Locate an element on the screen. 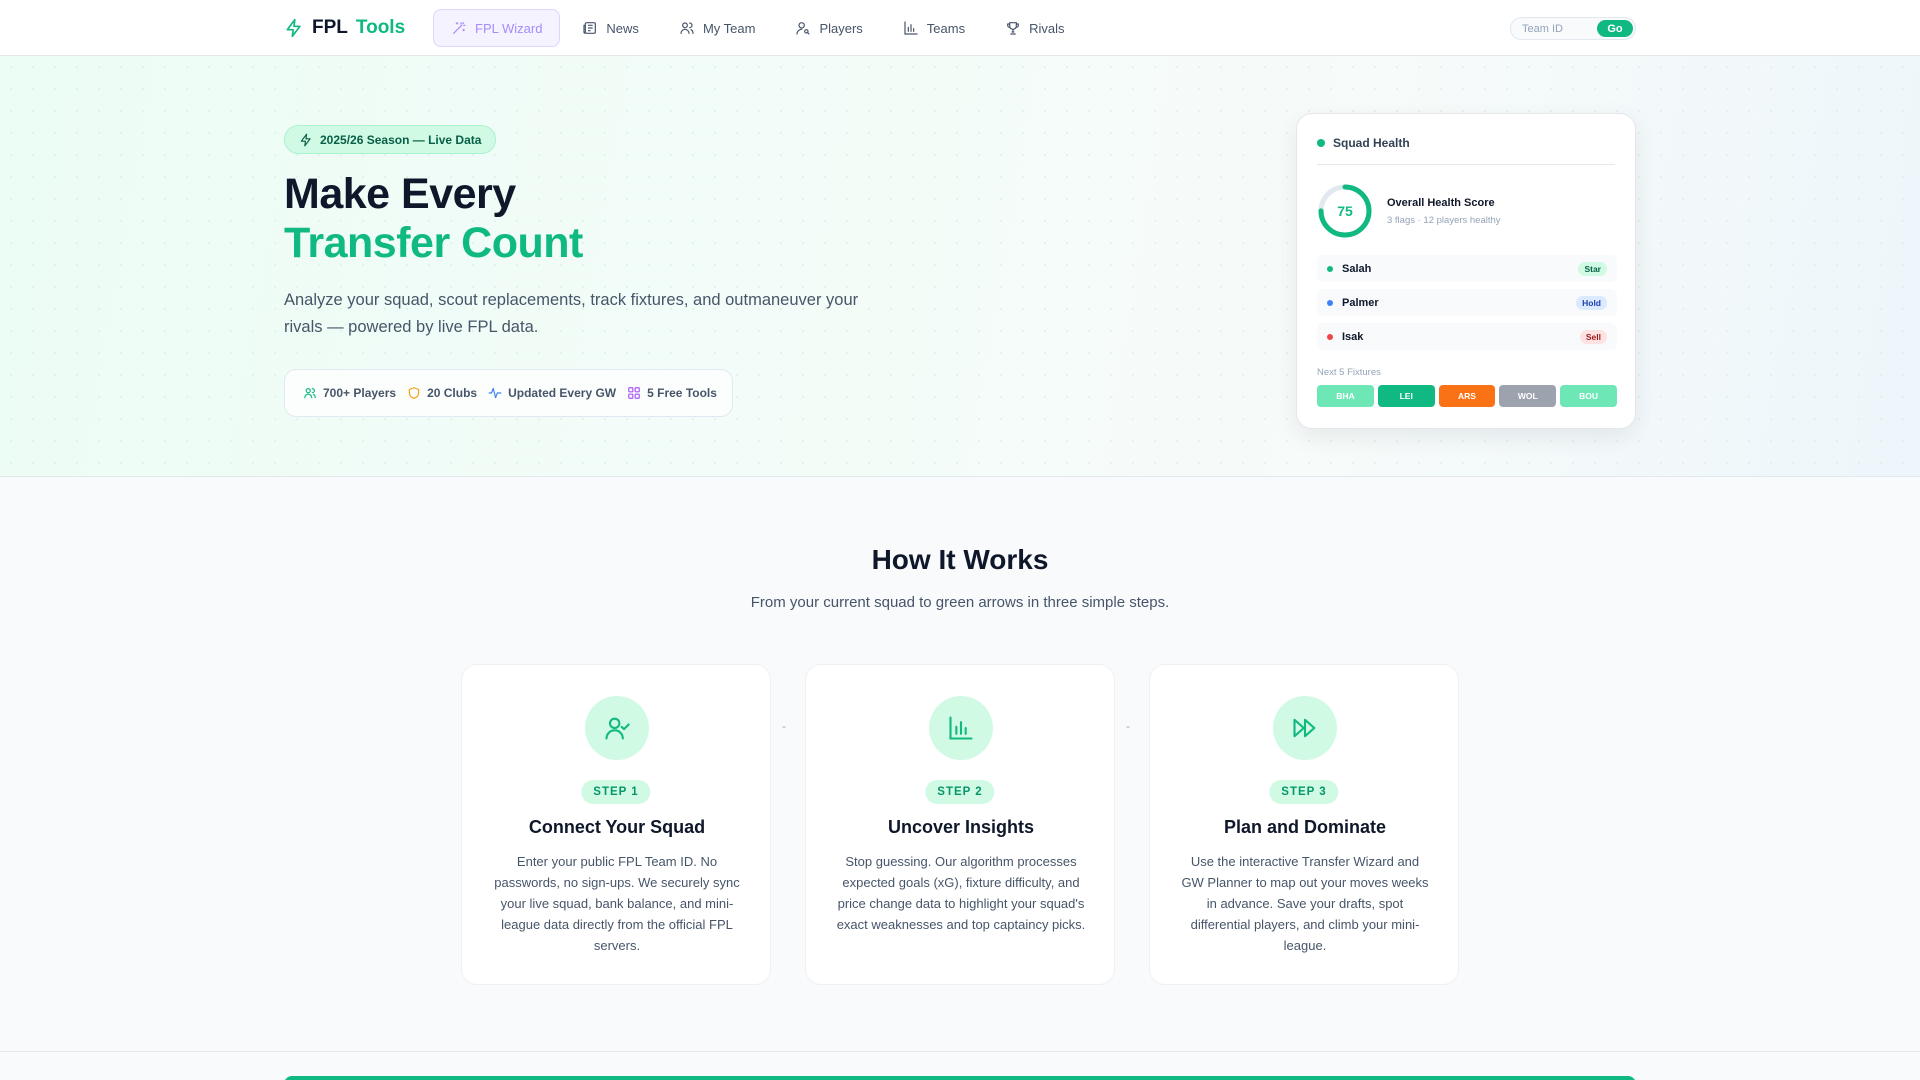 This screenshot has height=1080, width=1920. go-button: Go is located at coordinates (1615, 28).